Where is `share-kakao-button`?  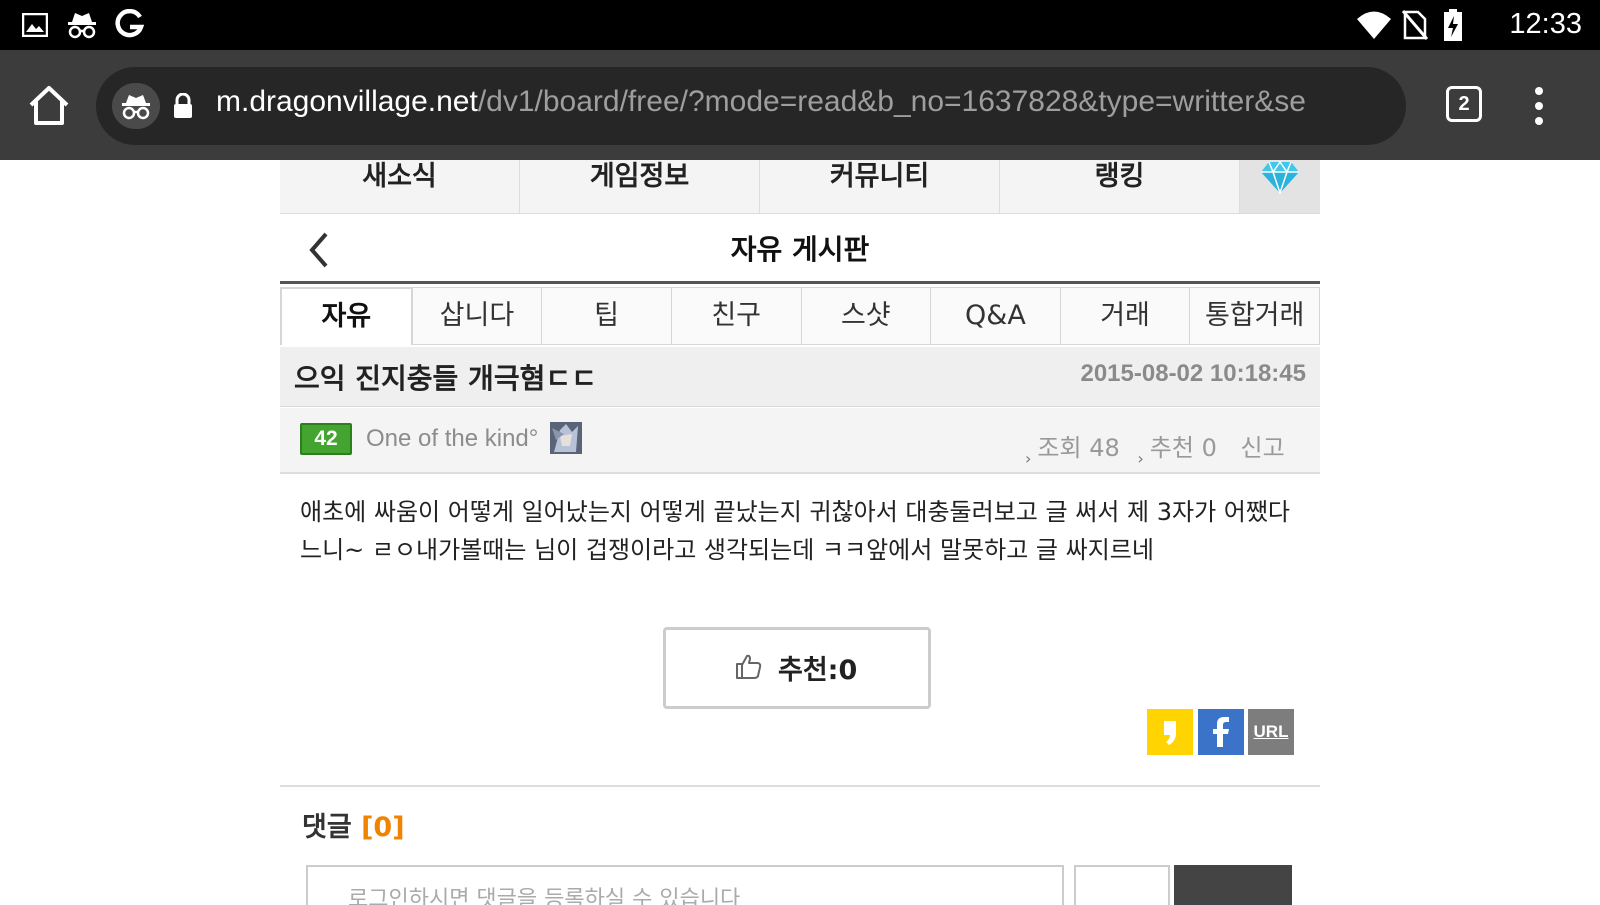
share-kakao-button is located at coordinates (1170, 732).